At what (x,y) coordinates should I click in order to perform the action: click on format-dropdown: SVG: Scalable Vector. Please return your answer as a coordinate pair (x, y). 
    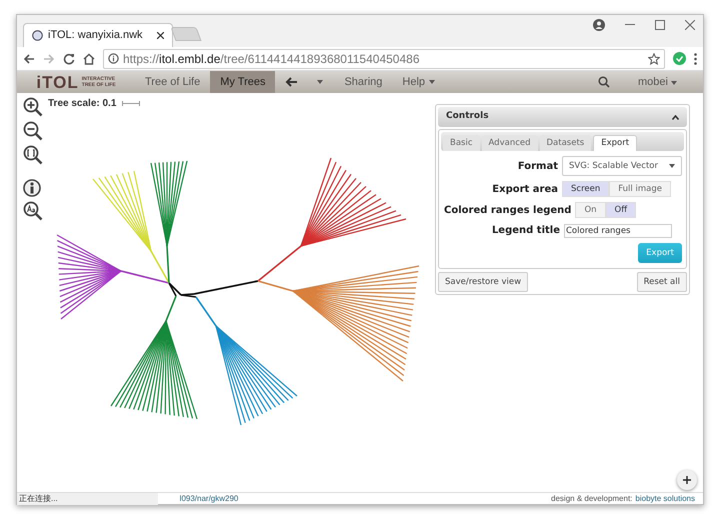
    Looking at the image, I should click on (622, 166).